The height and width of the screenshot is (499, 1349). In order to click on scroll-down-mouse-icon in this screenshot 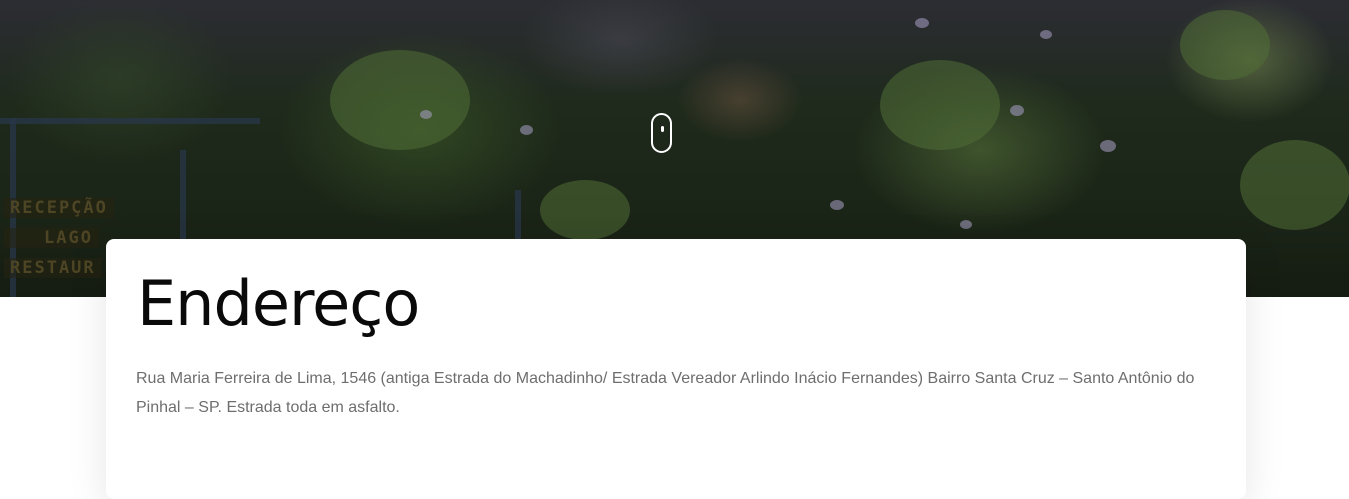, I will do `click(661, 133)`.